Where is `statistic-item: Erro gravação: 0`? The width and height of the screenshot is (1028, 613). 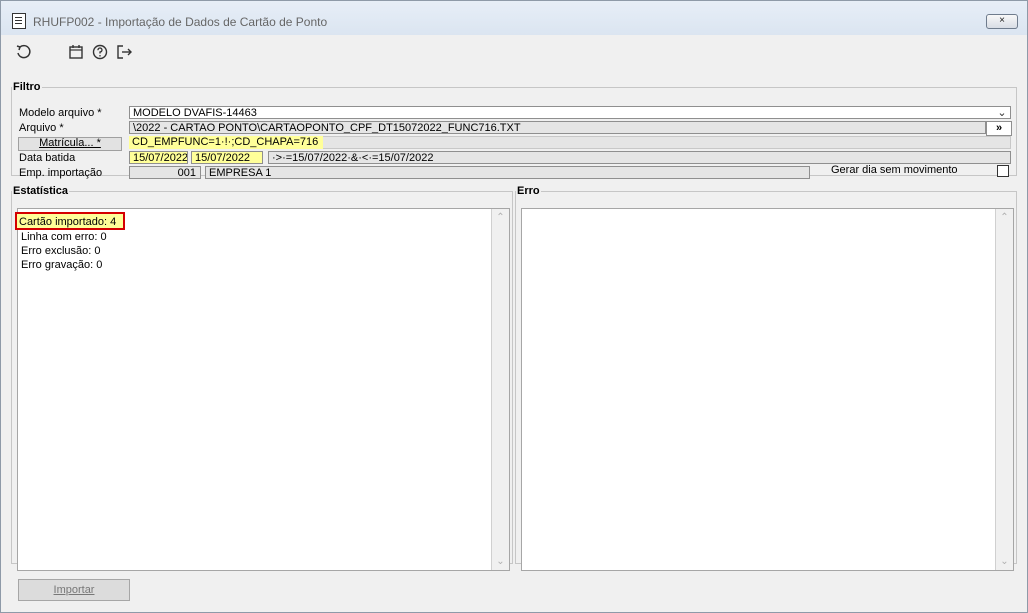 statistic-item: Erro gravação: 0 is located at coordinates (62, 265).